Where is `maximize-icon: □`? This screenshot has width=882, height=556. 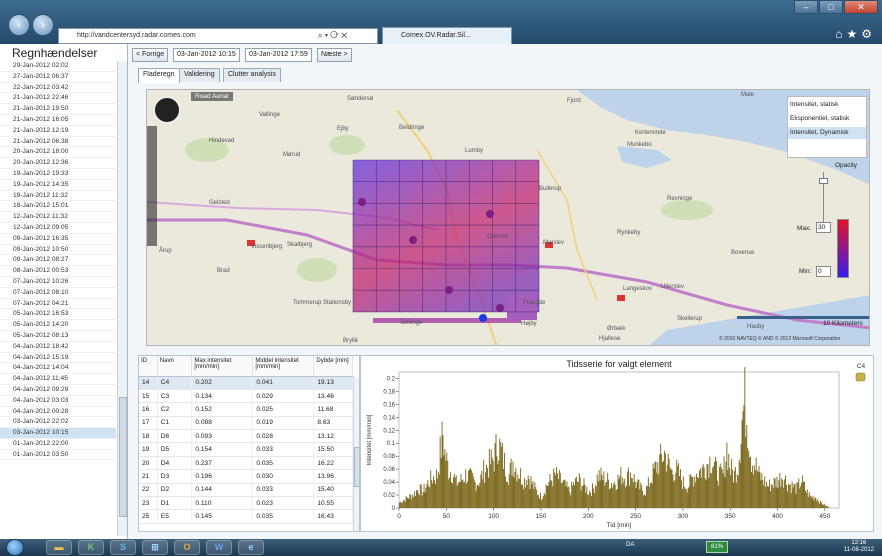 maximize-icon: □ is located at coordinates (831, 7).